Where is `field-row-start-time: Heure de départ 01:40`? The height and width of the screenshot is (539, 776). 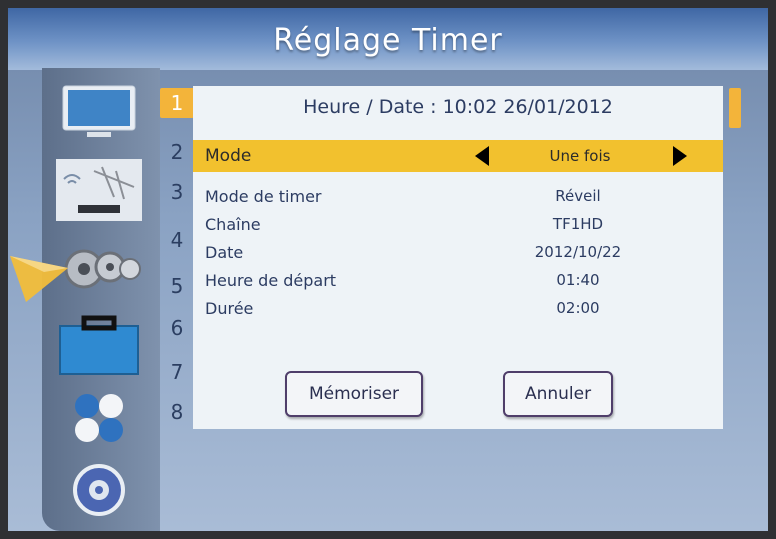 field-row-start-time: Heure de départ 01:40 is located at coordinates (458, 282).